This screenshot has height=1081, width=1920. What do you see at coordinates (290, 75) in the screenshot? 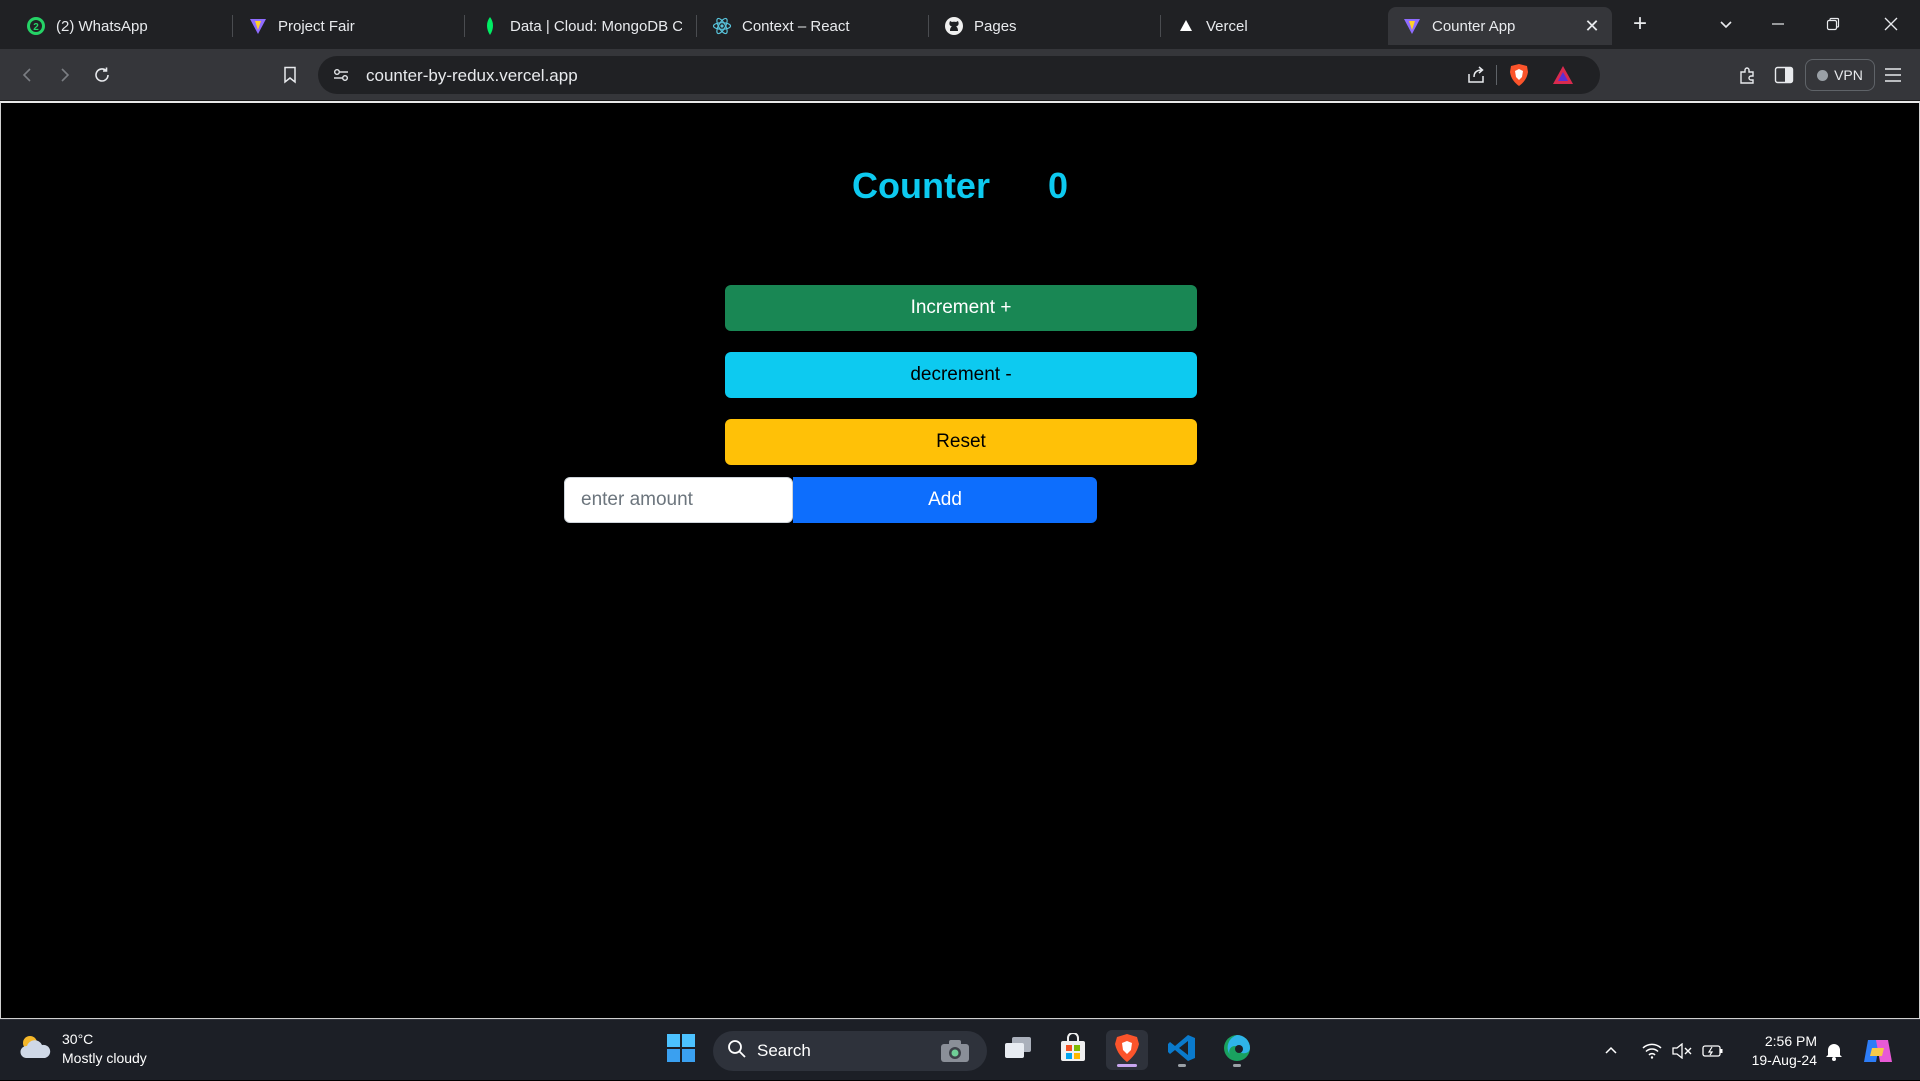
I see `bookmark-icon` at bounding box center [290, 75].